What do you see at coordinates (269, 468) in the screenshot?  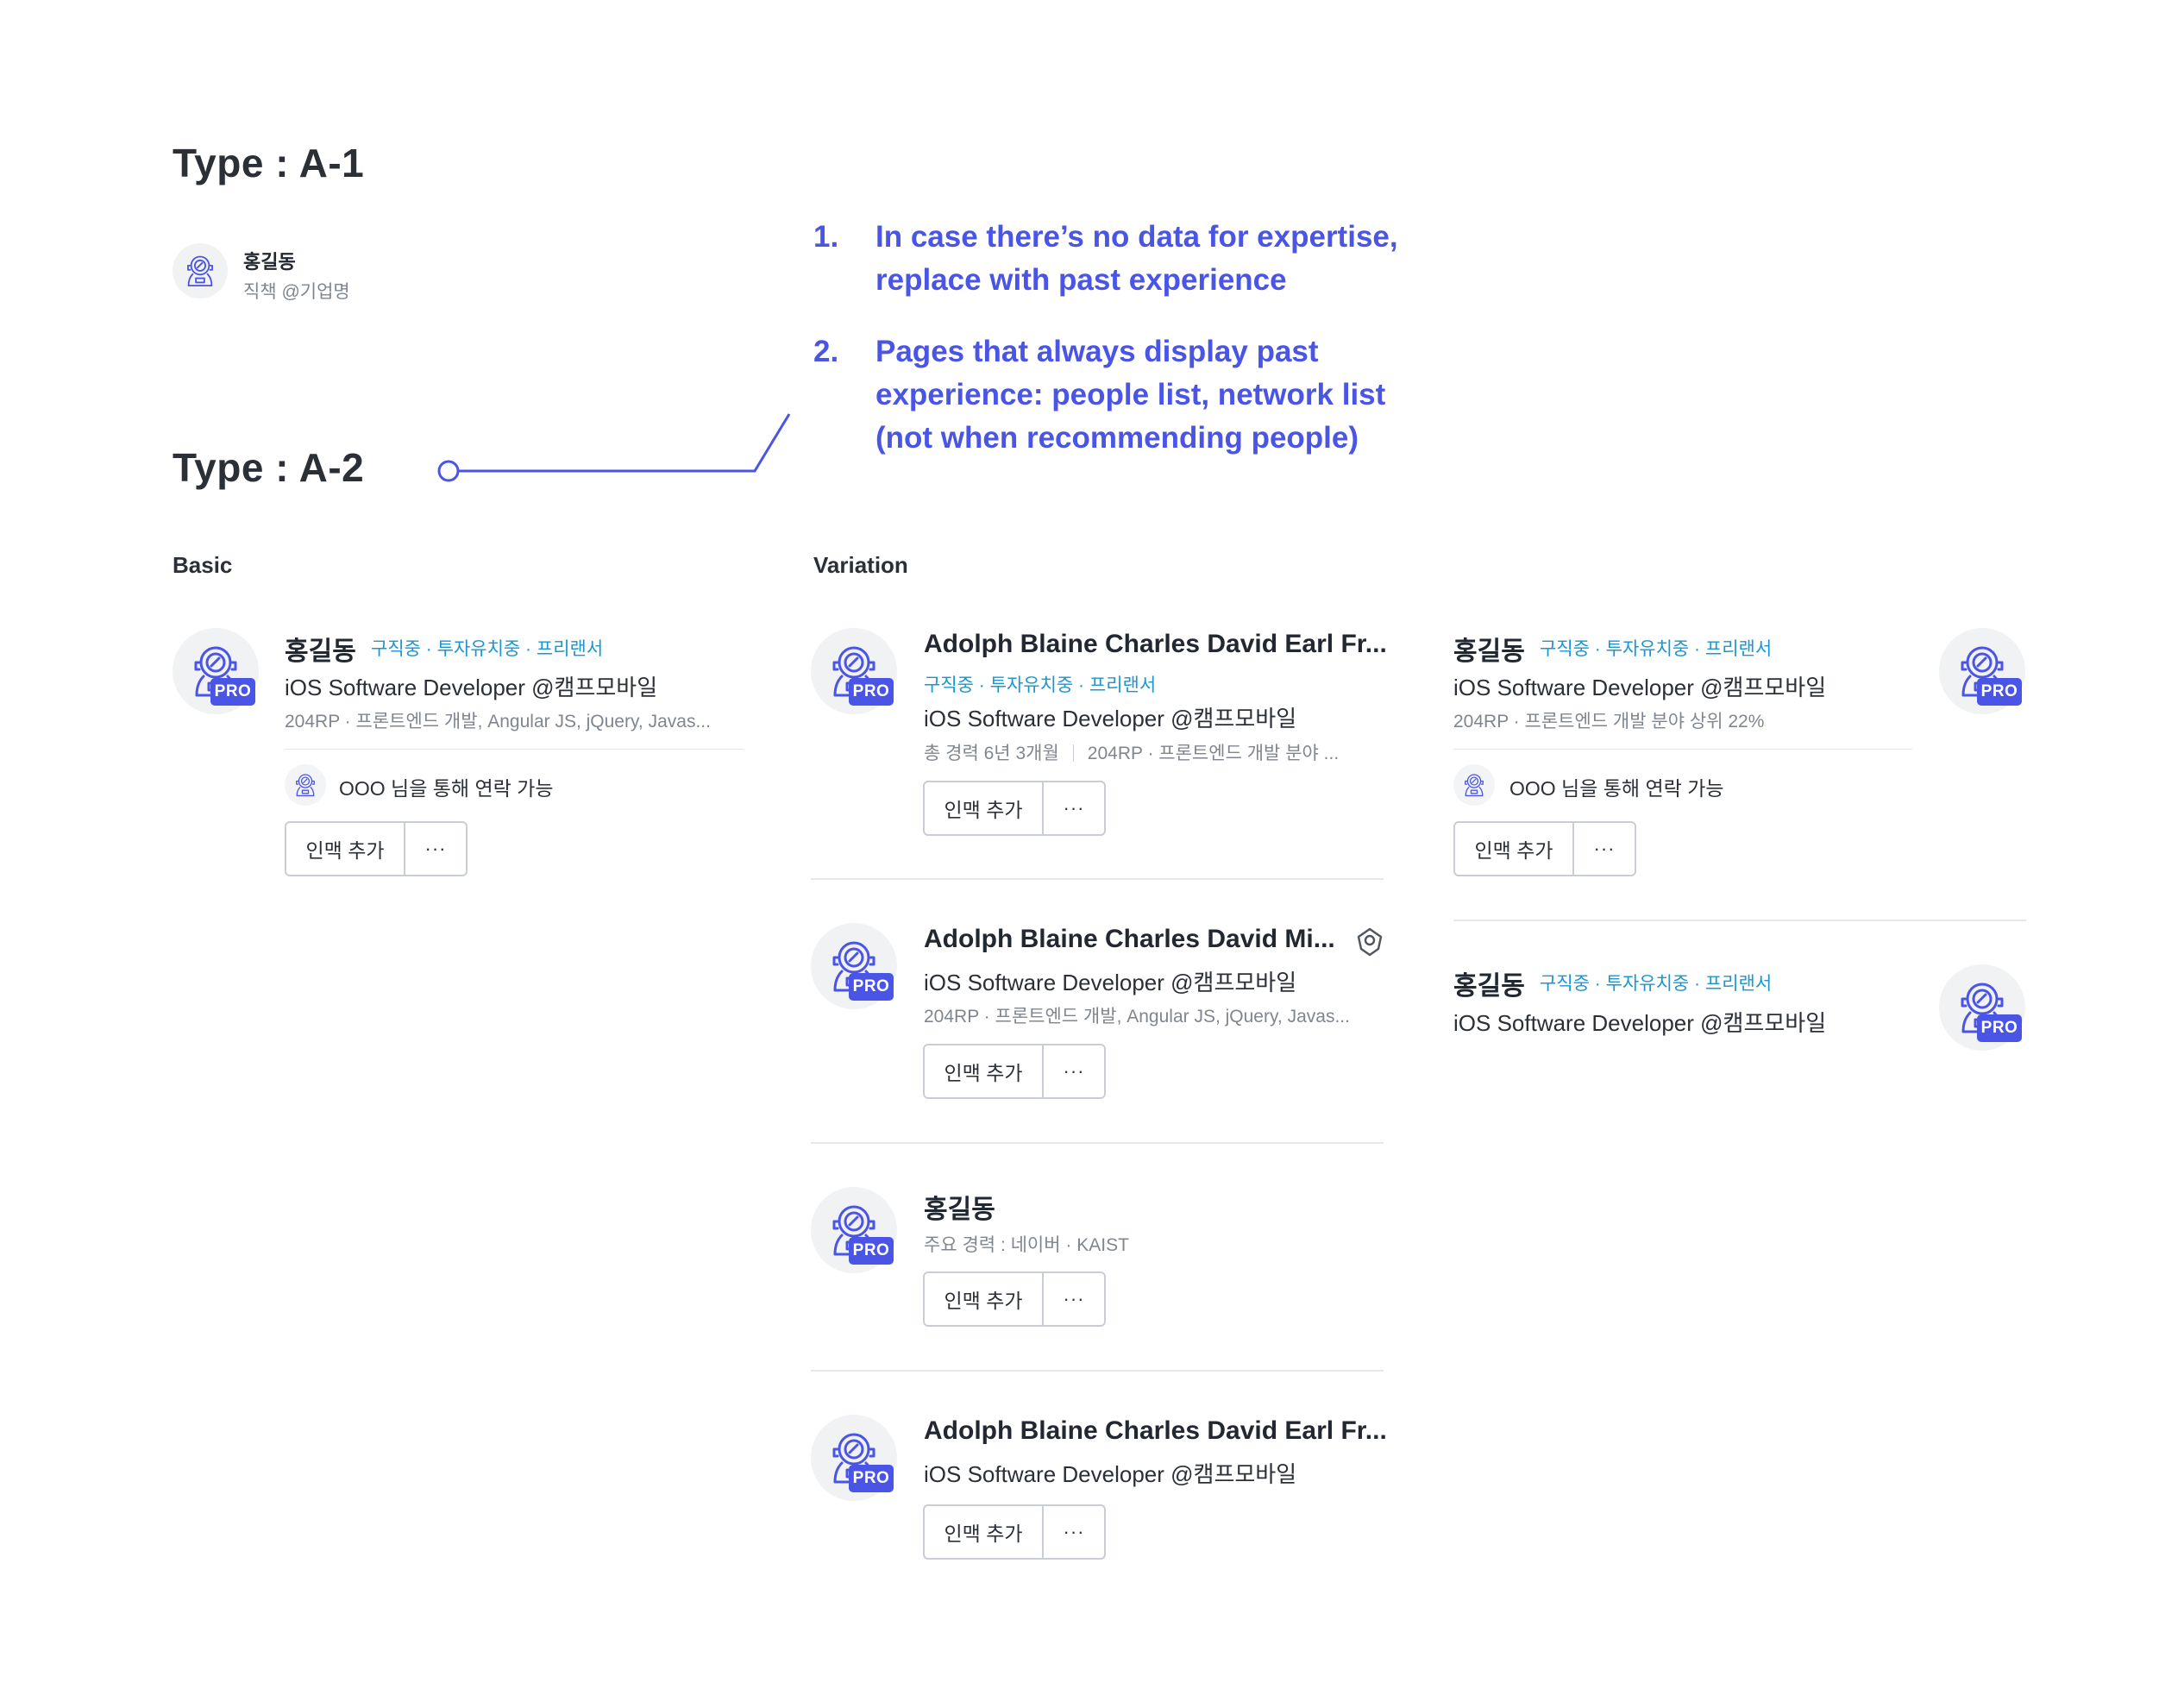 I see `type-a2-title: Type : A-2` at bounding box center [269, 468].